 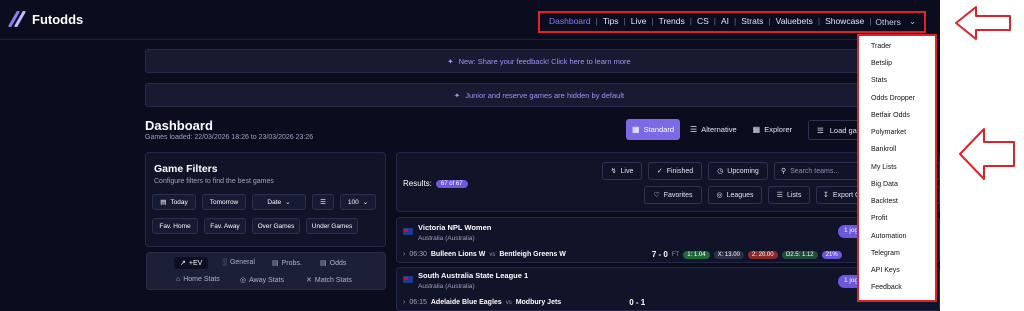 I want to click on under-games-button: Under Games, so click(x=332, y=226).